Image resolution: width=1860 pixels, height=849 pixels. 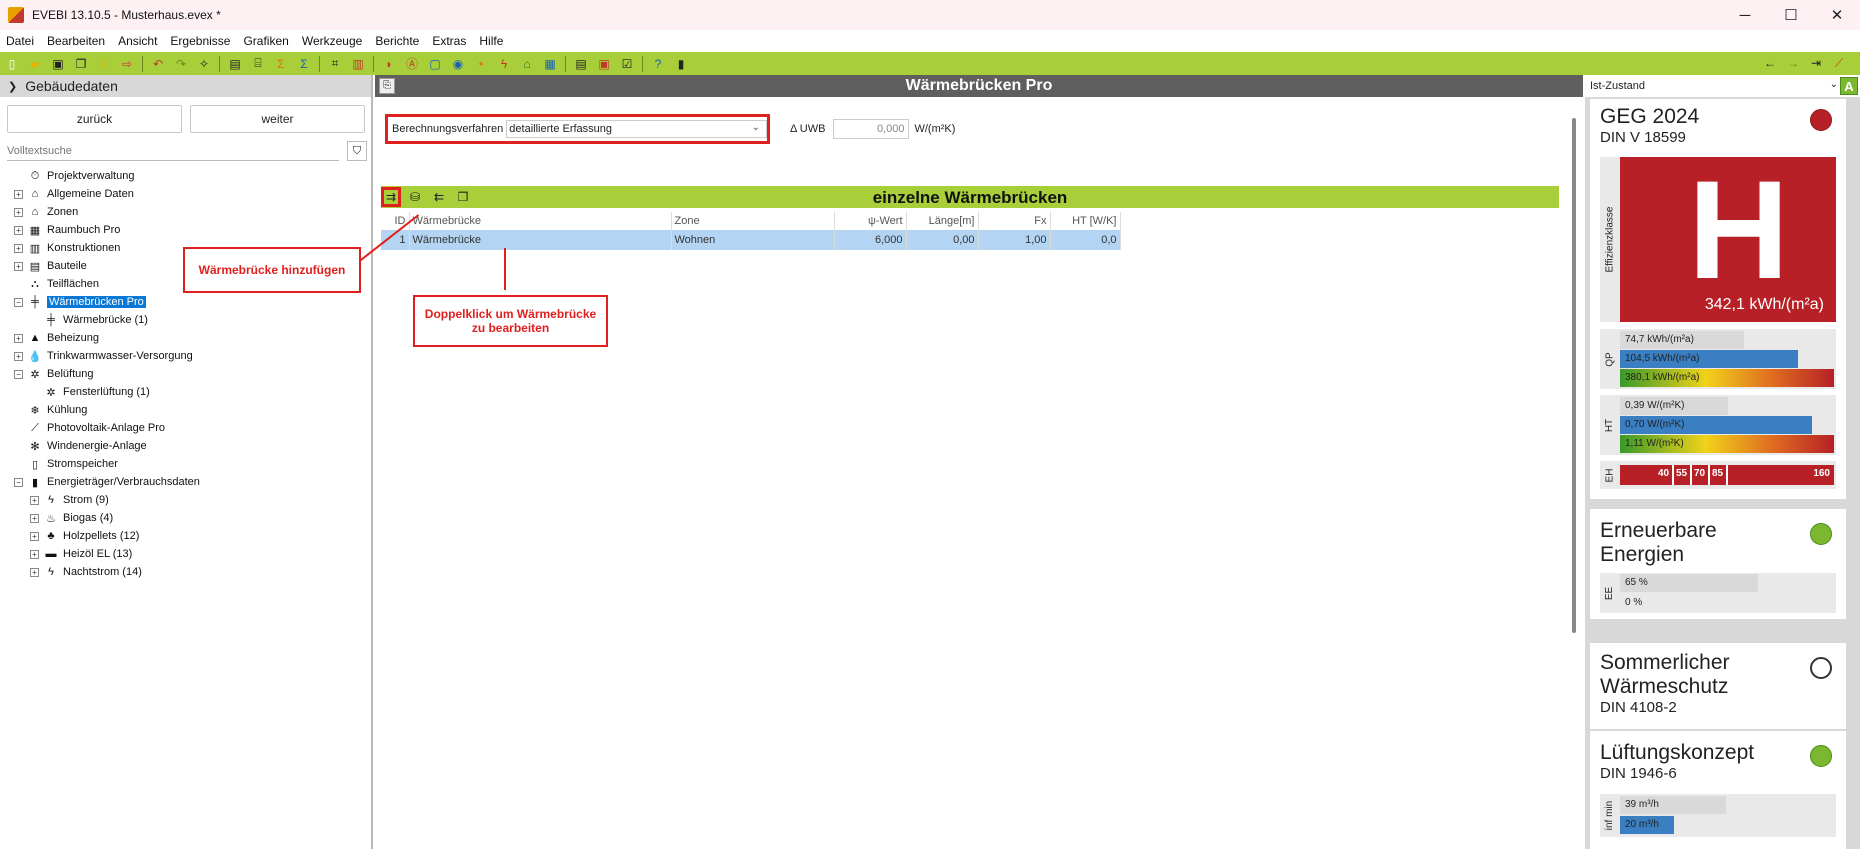 I want to click on battery-icon: ▮, so click(x=681, y=64).